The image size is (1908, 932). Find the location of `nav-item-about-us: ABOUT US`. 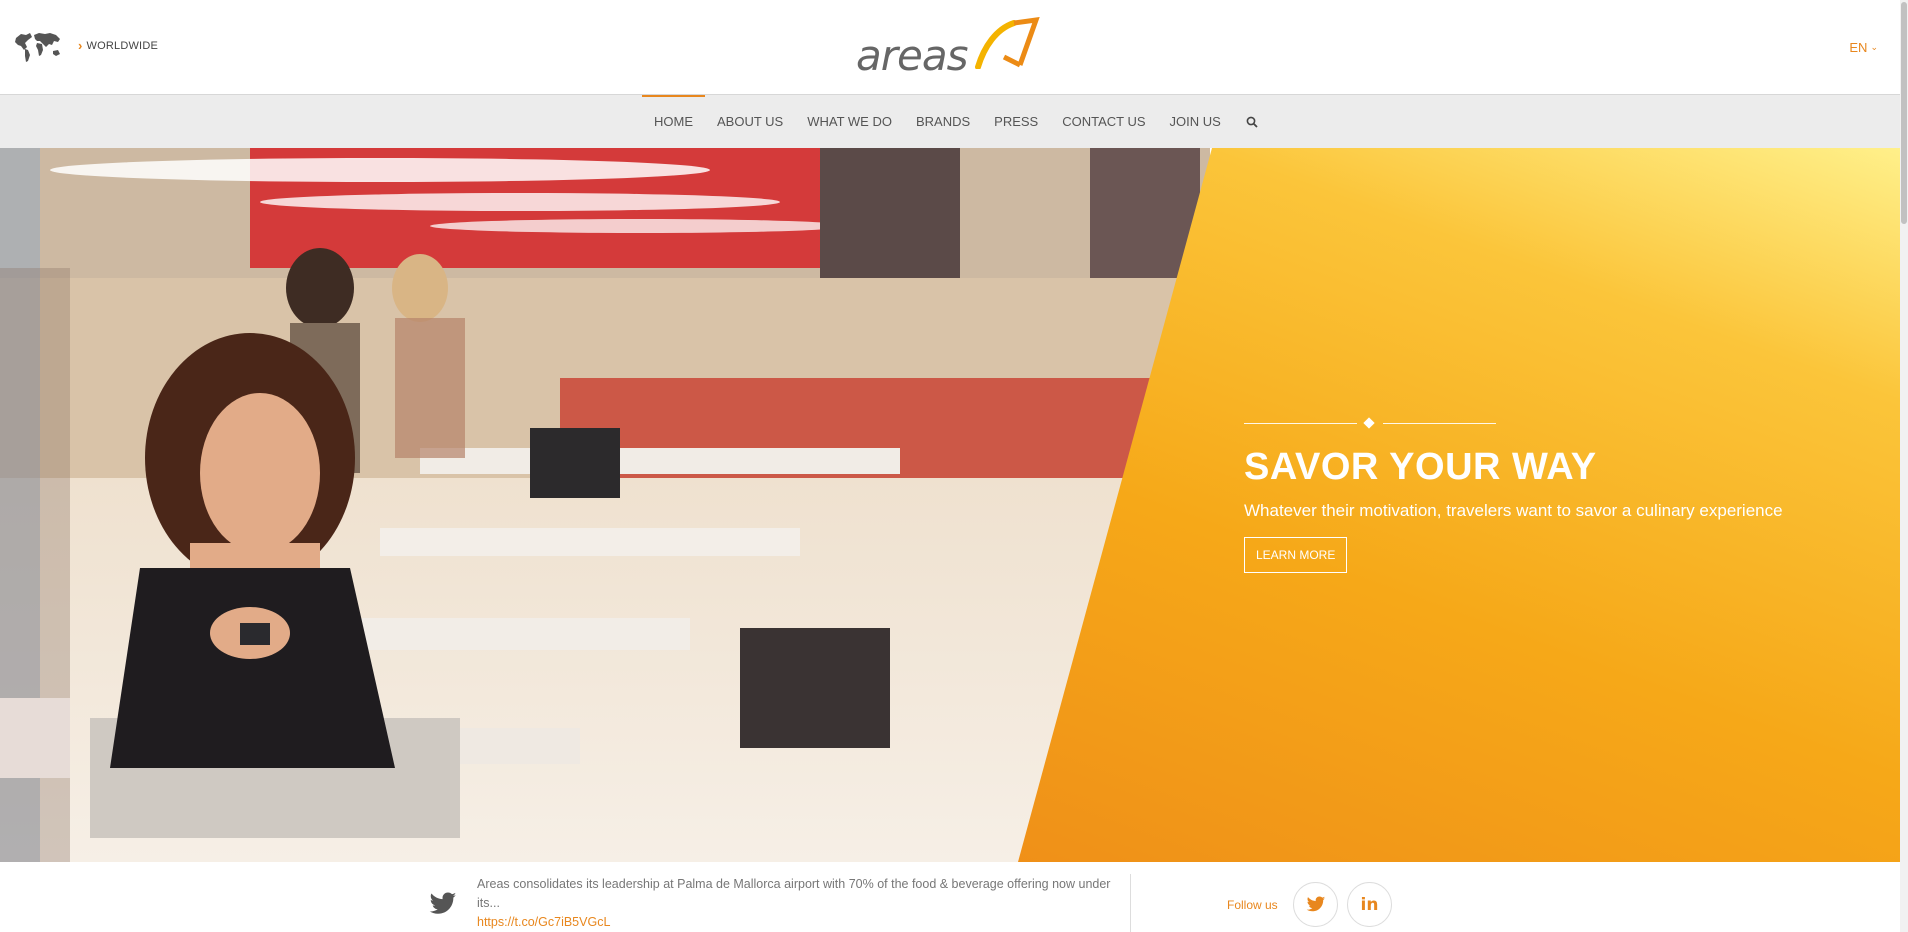

nav-item-about-us: ABOUT US is located at coordinates (750, 121).